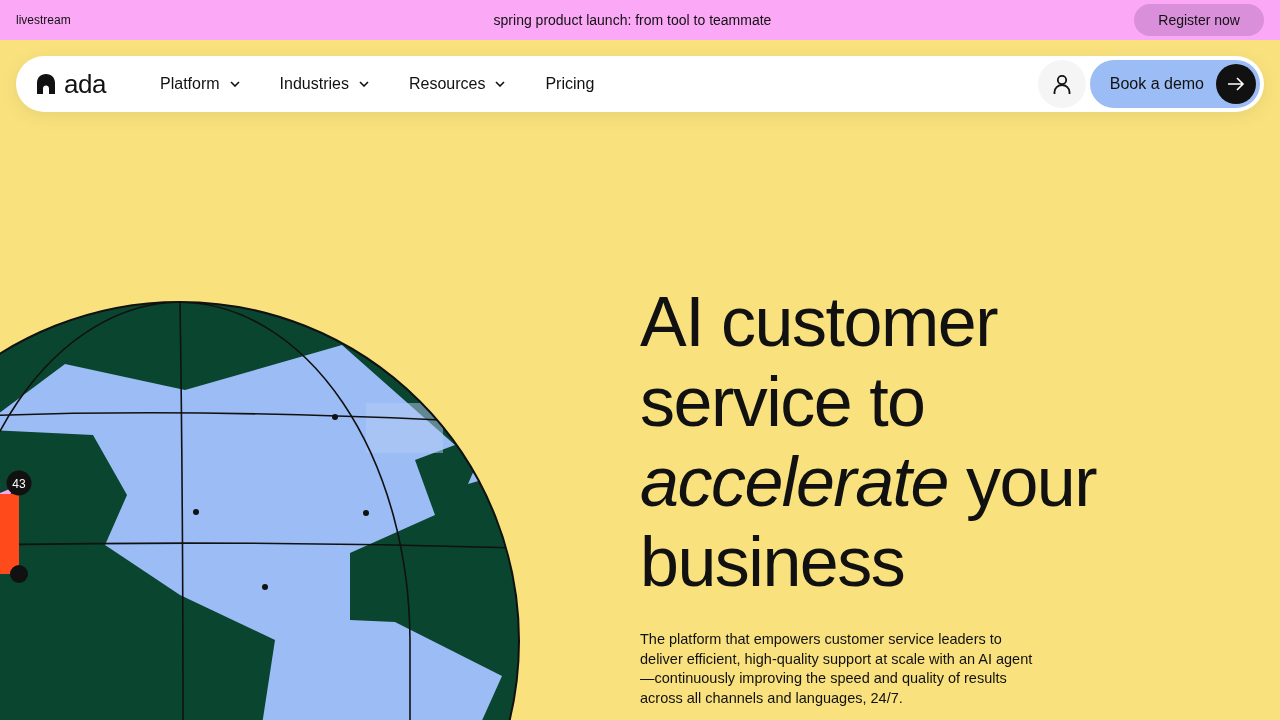  Describe the element at coordinates (324, 84) in the screenshot. I see `nav-link: Industries` at that location.